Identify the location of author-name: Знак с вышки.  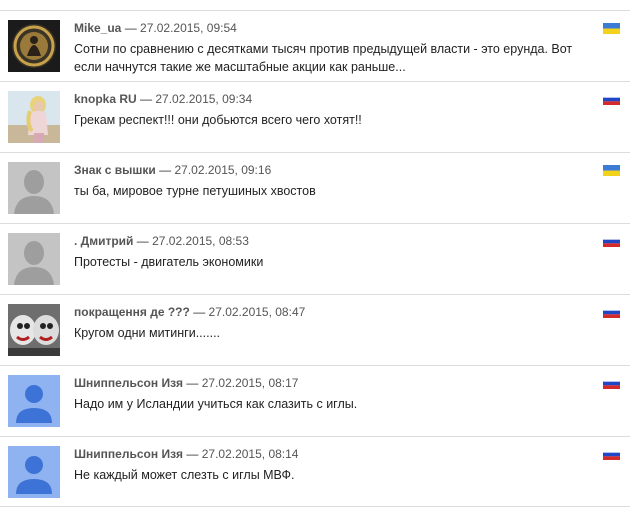
(115, 170).